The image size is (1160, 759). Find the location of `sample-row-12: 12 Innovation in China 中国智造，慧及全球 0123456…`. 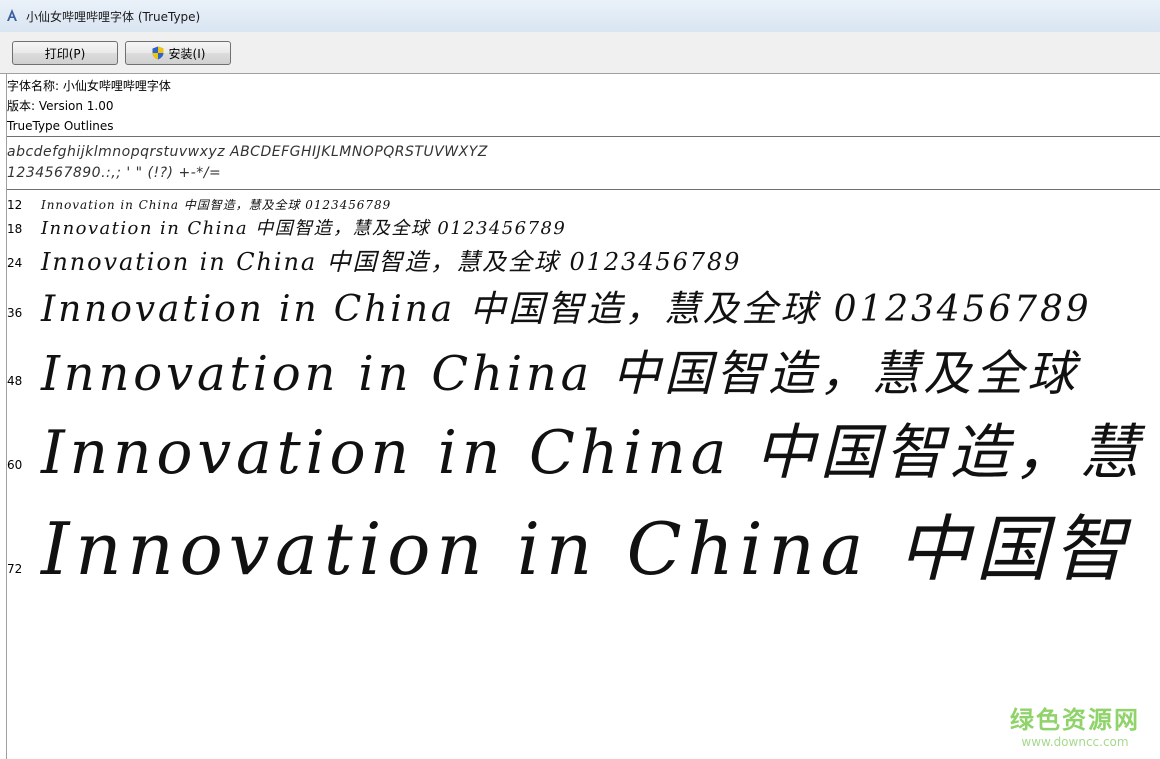

sample-row-12: 12 Innovation in China 中国智造，慧及全球 0123456… is located at coordinates (583, 205).